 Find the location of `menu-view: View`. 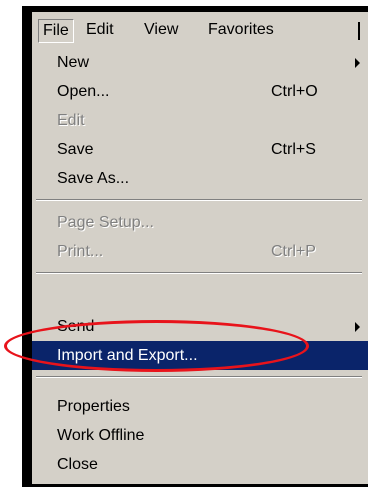

menu-view: View is located at coordinates (161, 30).